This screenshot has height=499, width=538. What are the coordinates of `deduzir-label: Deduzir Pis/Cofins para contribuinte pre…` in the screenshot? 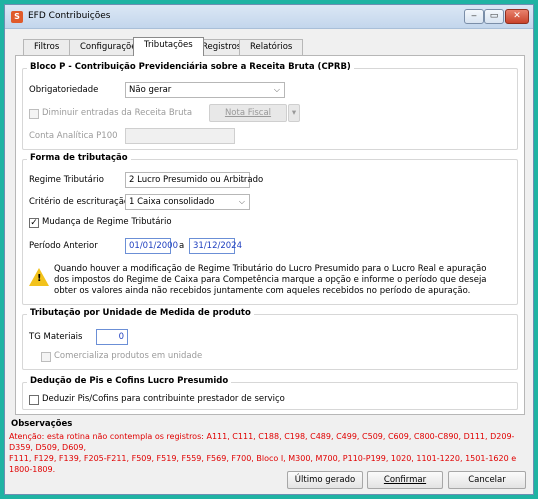 It's located at (163, 399).